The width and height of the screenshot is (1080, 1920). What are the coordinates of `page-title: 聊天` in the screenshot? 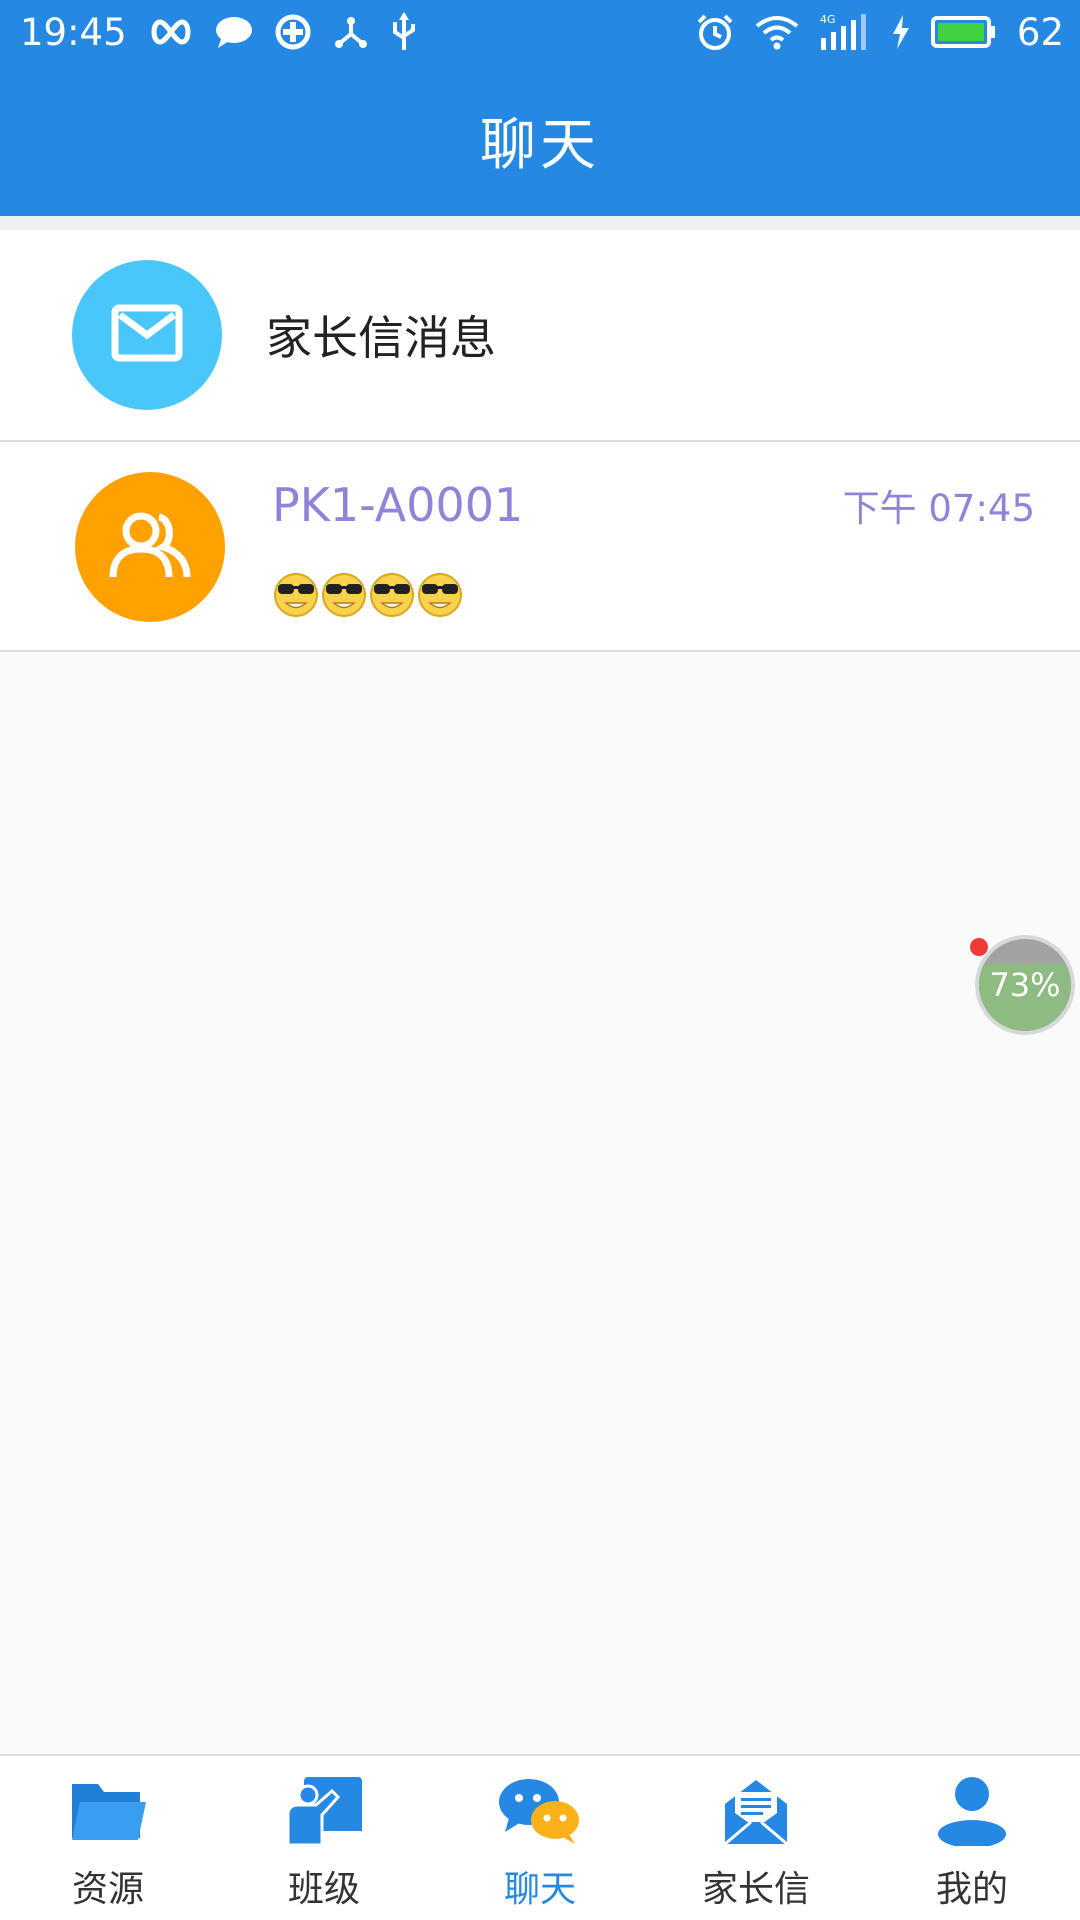 It's located at (540, 145).